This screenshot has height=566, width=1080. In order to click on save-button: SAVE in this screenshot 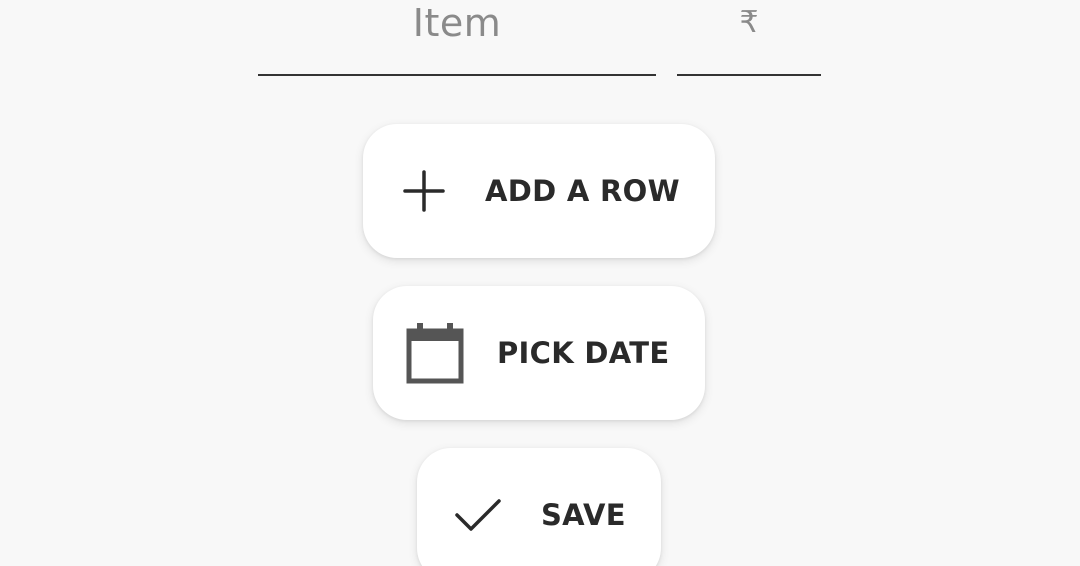, I will do `click(539, 507)`.